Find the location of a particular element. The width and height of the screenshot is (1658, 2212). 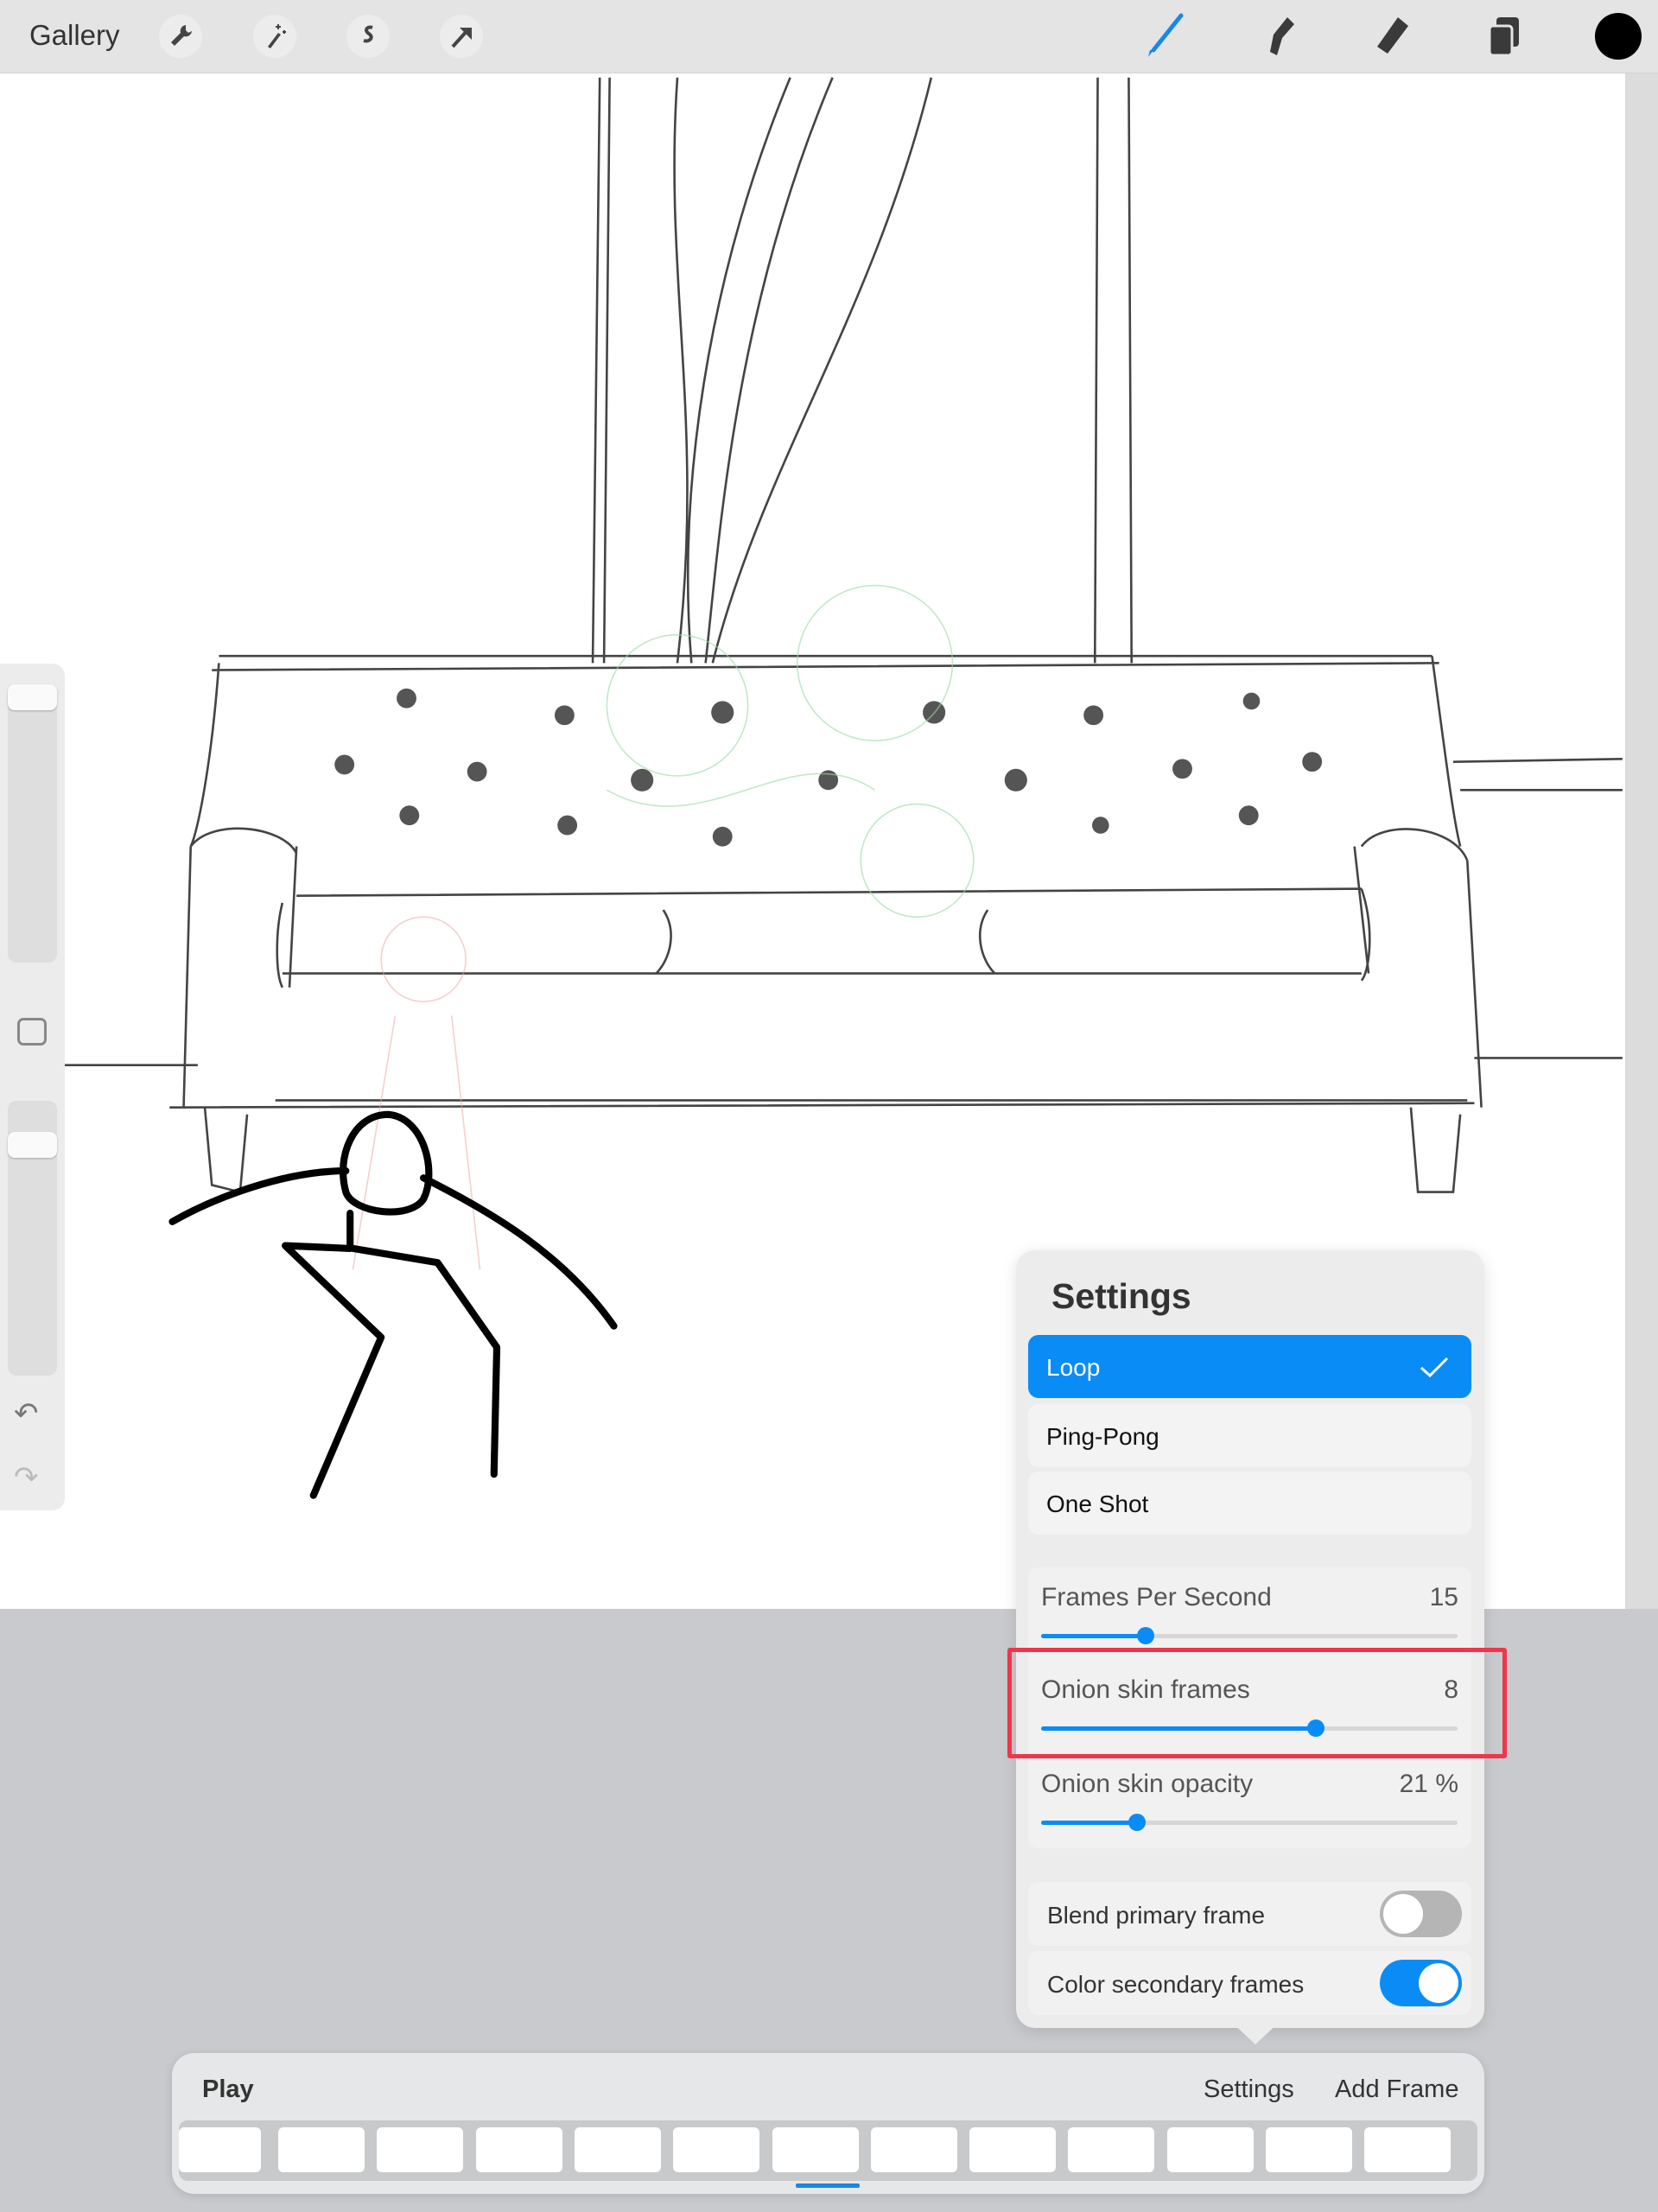

magic-wand-icon is located at coordinates (274, 36).